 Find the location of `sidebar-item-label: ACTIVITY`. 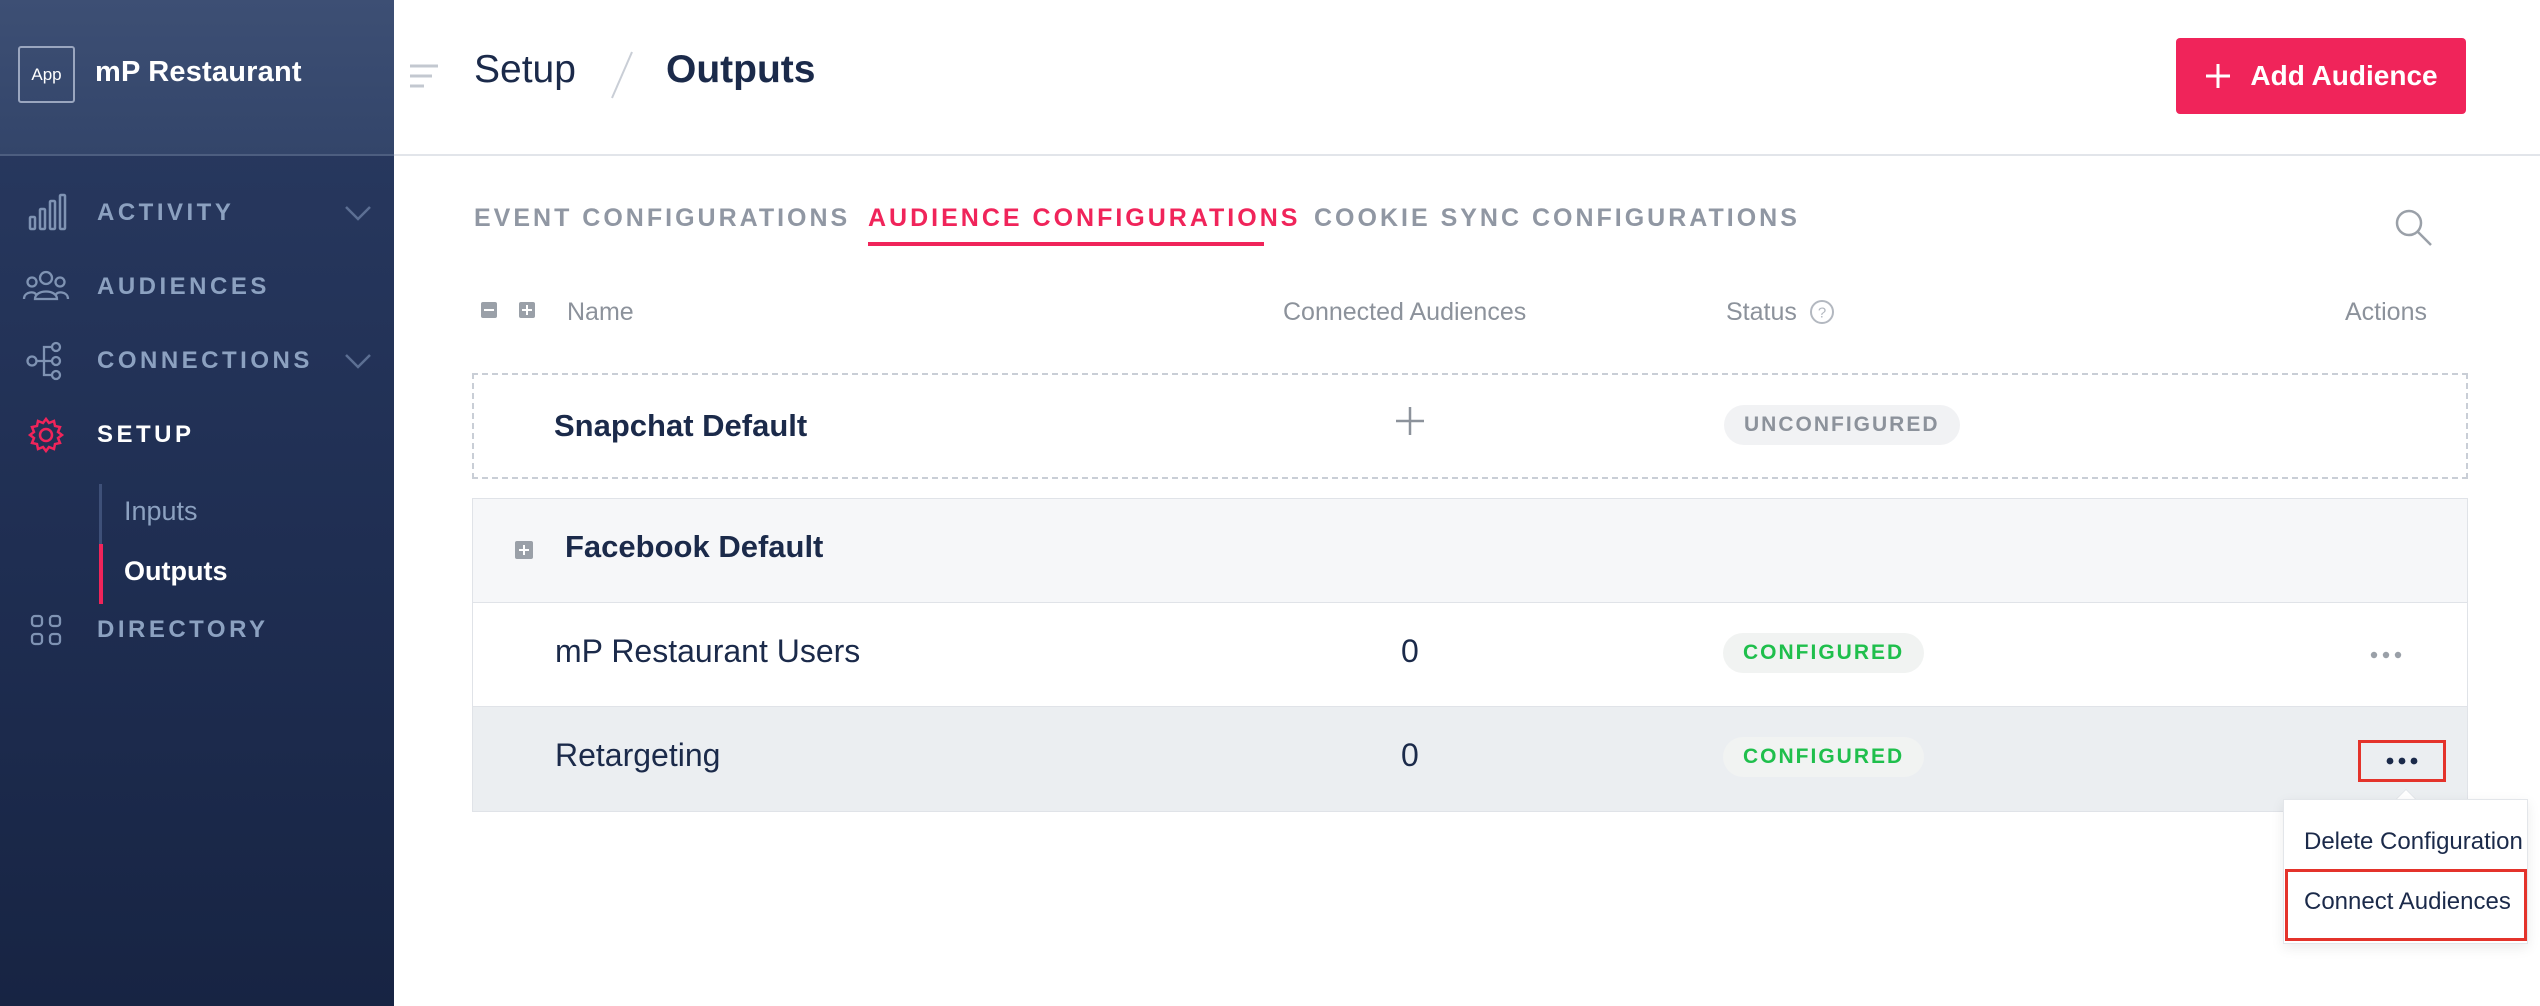

sidebar-item-label: ACTIVITY is located at coordinates (166, 212).